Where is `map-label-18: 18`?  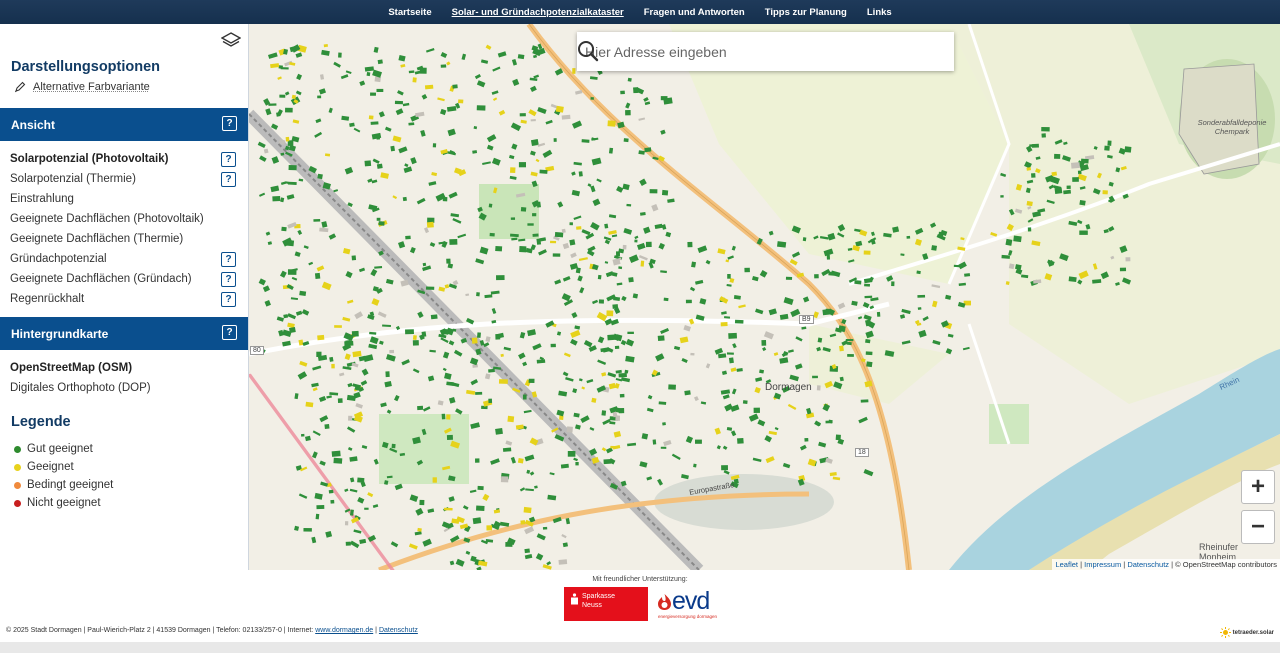
map-label-18: 18 is located at coordinates (862, 452).